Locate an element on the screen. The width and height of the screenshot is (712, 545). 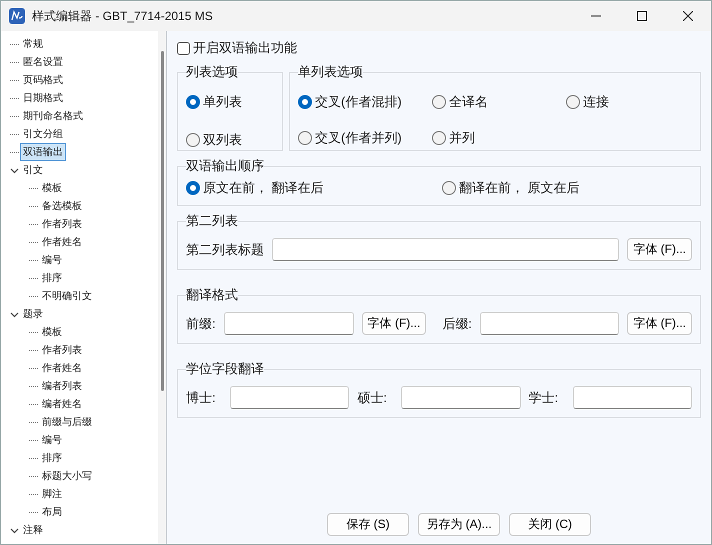
tree-item: 双语输出 is located at coordinates (43, 152).